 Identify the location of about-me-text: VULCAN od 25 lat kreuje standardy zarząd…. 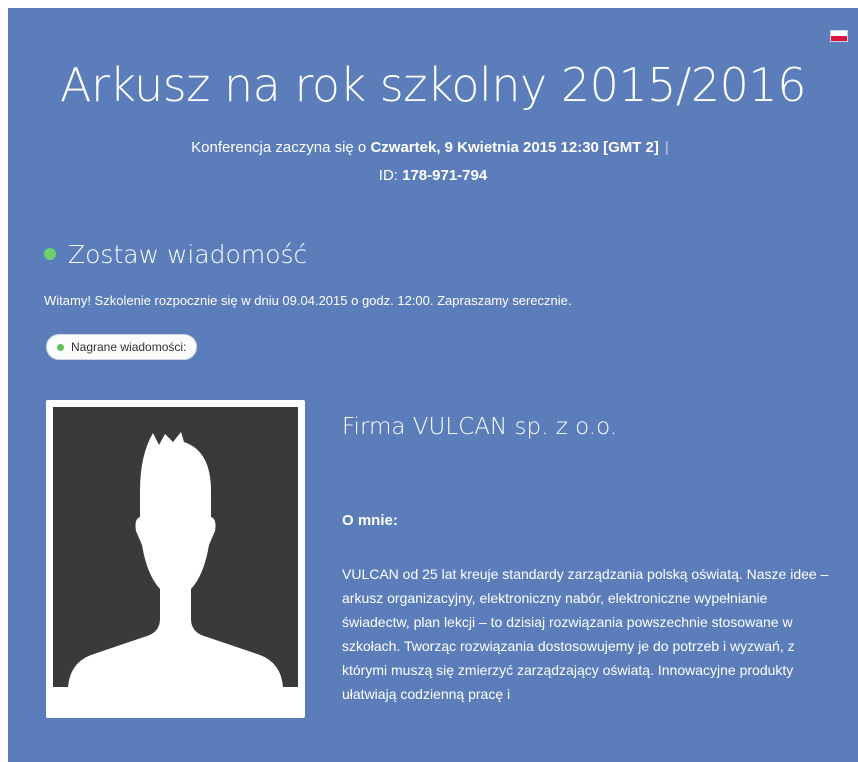
(585, 634).